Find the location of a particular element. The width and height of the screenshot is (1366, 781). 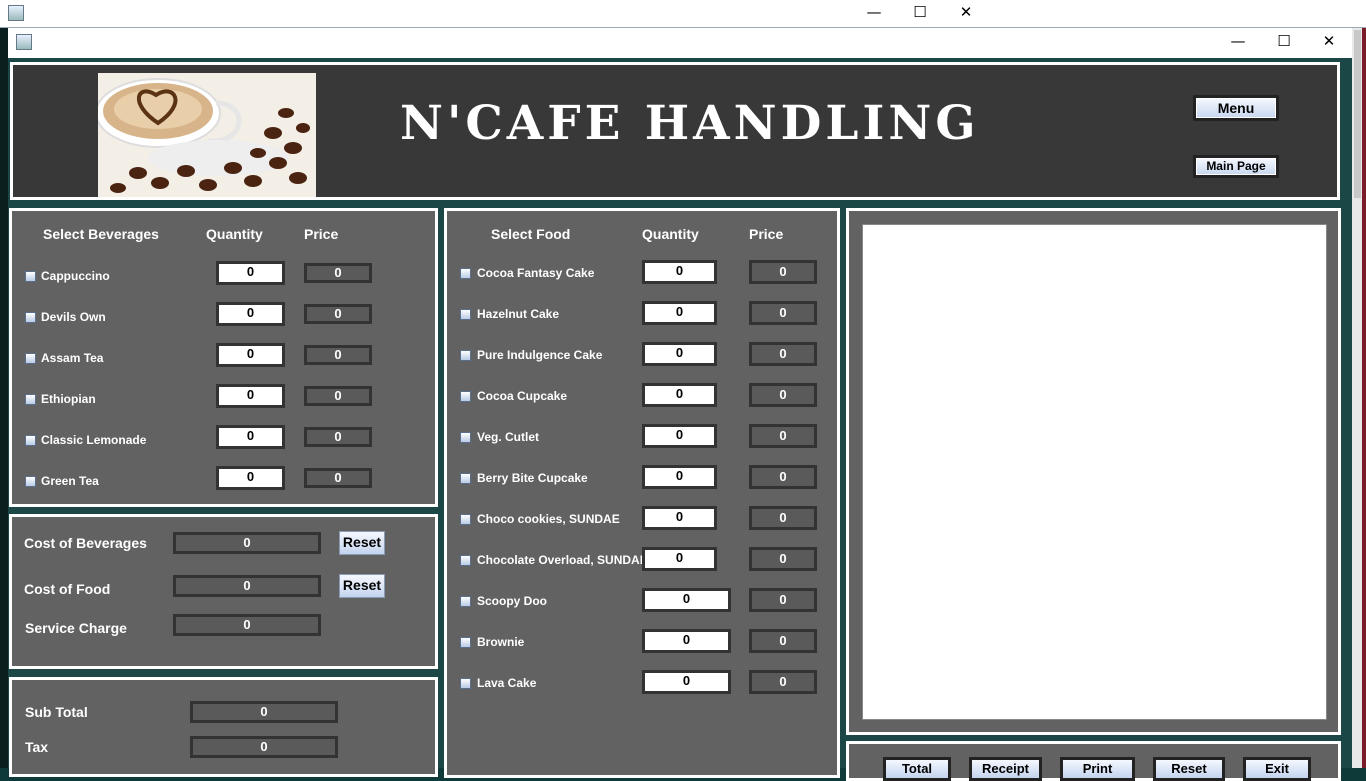

reset-beverages-button: Reset is located at coordinates (362, 543).